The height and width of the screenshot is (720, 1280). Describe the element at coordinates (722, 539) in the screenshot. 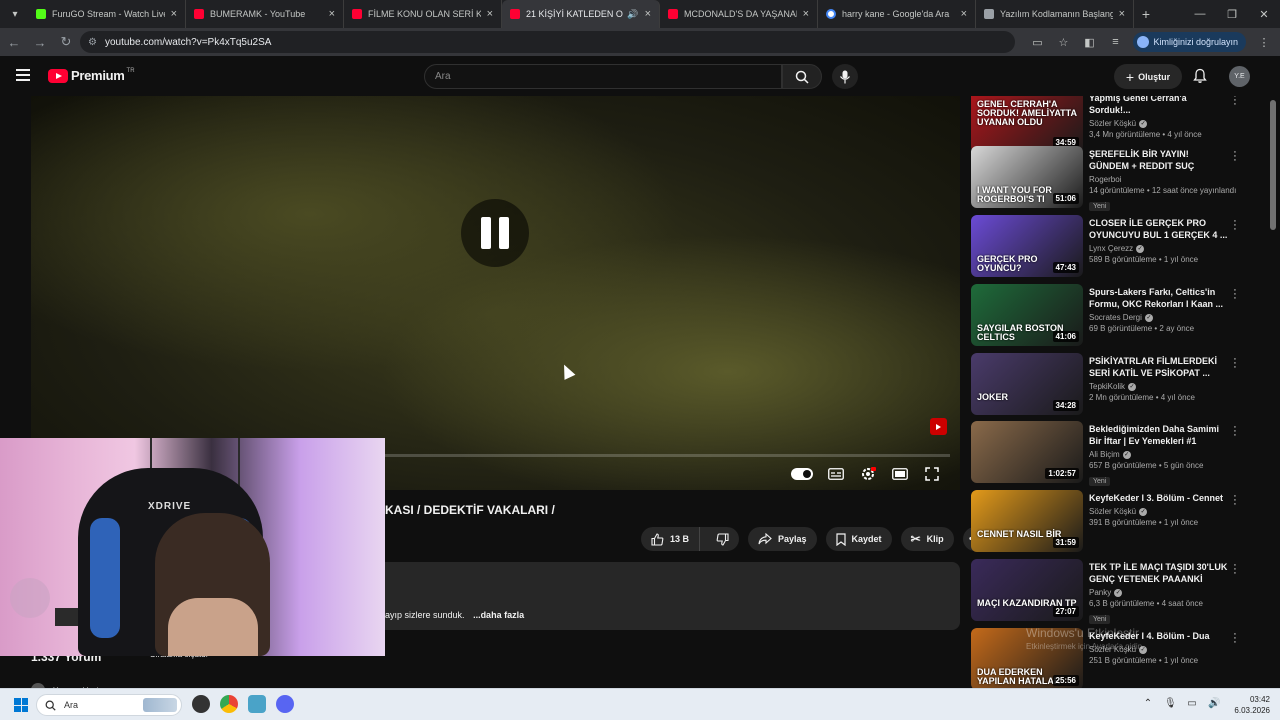

I see `dislike-button` at that location.